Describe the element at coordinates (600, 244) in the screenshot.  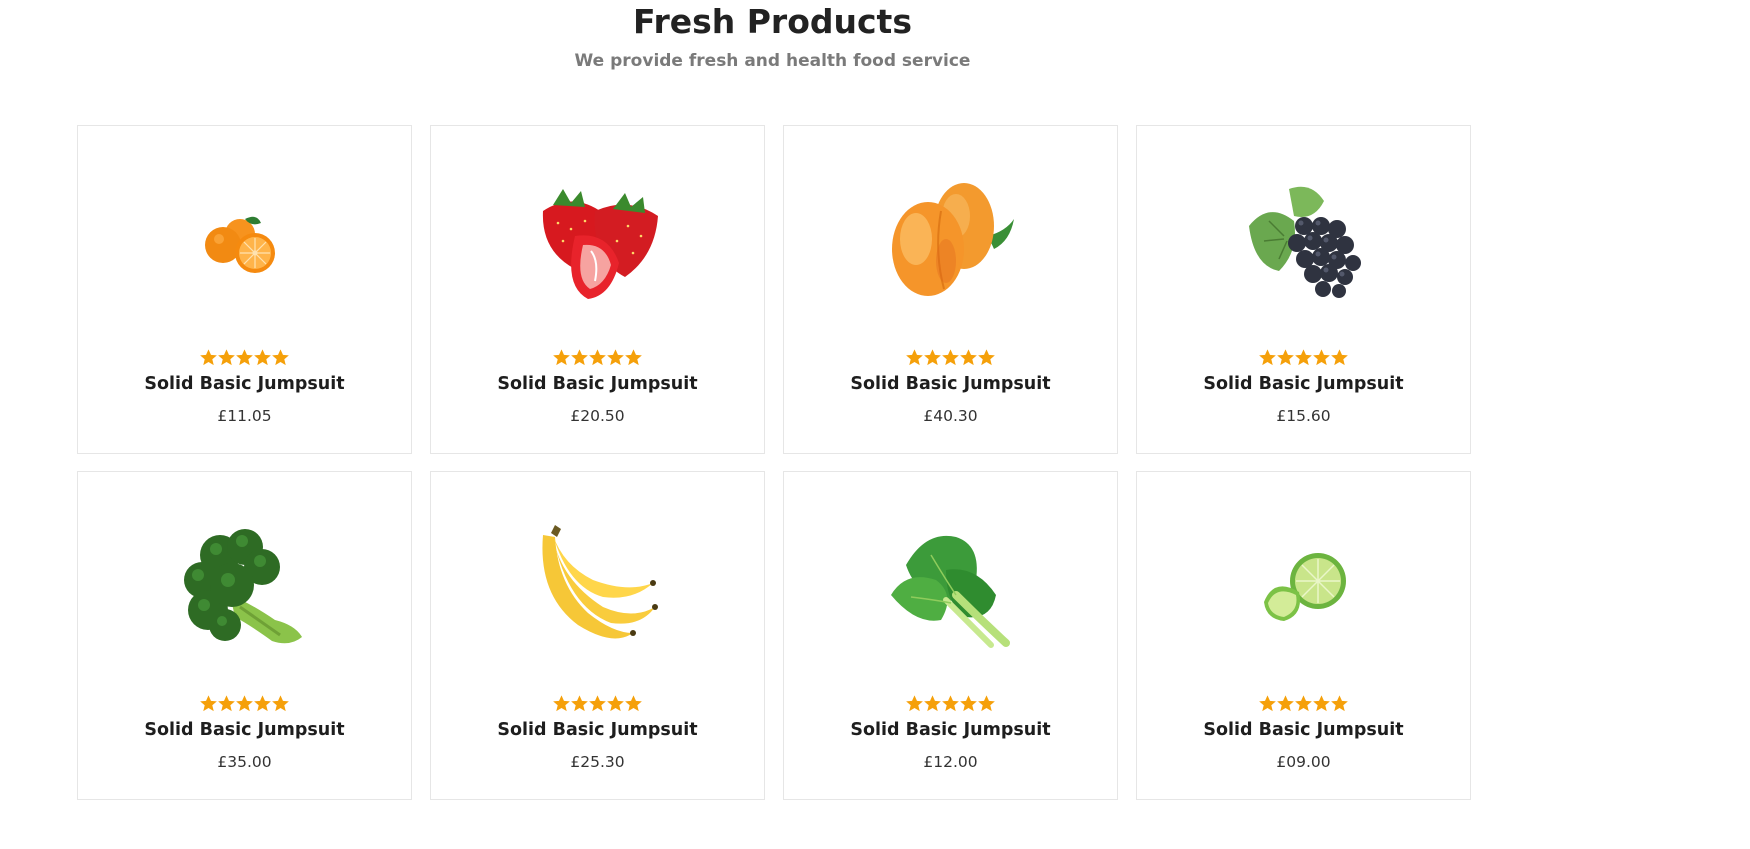
I see `strawberry-icon` at that location.